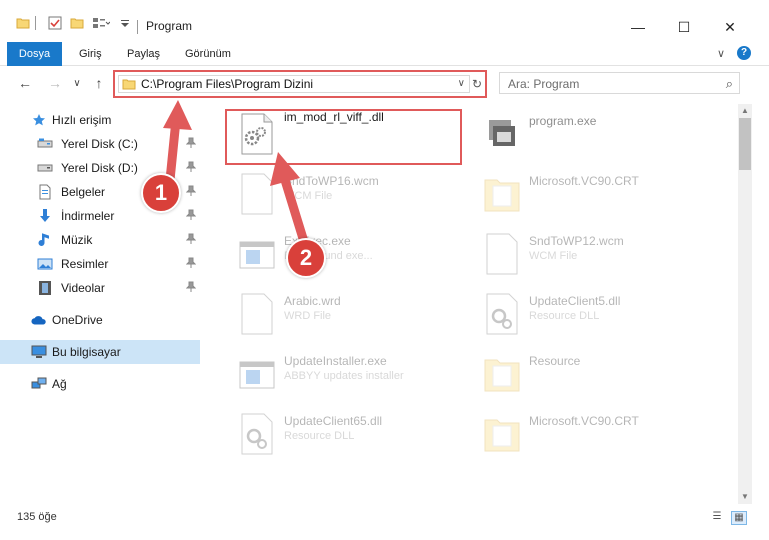 This screenshot has height=540, width=769. Describe the element at coordinates (85, 264) in the screenshot. I see `sidebar-item-label: Resimler` at that location.